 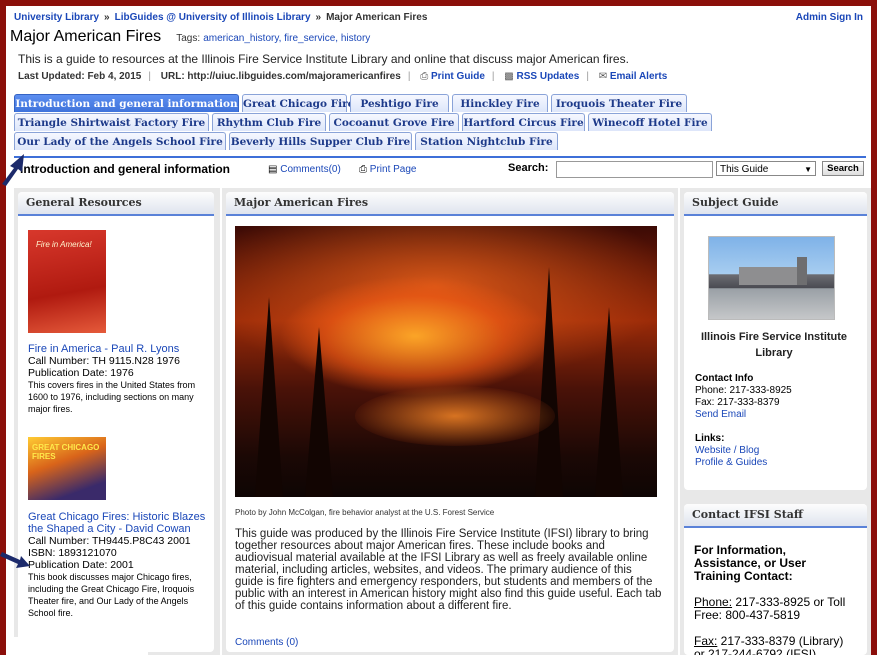 I want to click on call-number: Call Number: TH9445.P8C43 2001, so click(x=109, y=541).